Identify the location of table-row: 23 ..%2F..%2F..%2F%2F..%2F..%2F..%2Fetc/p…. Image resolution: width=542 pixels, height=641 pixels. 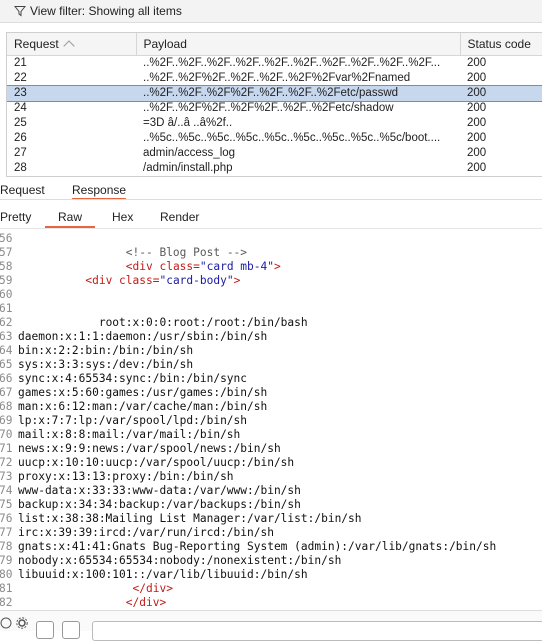
(274, 93).